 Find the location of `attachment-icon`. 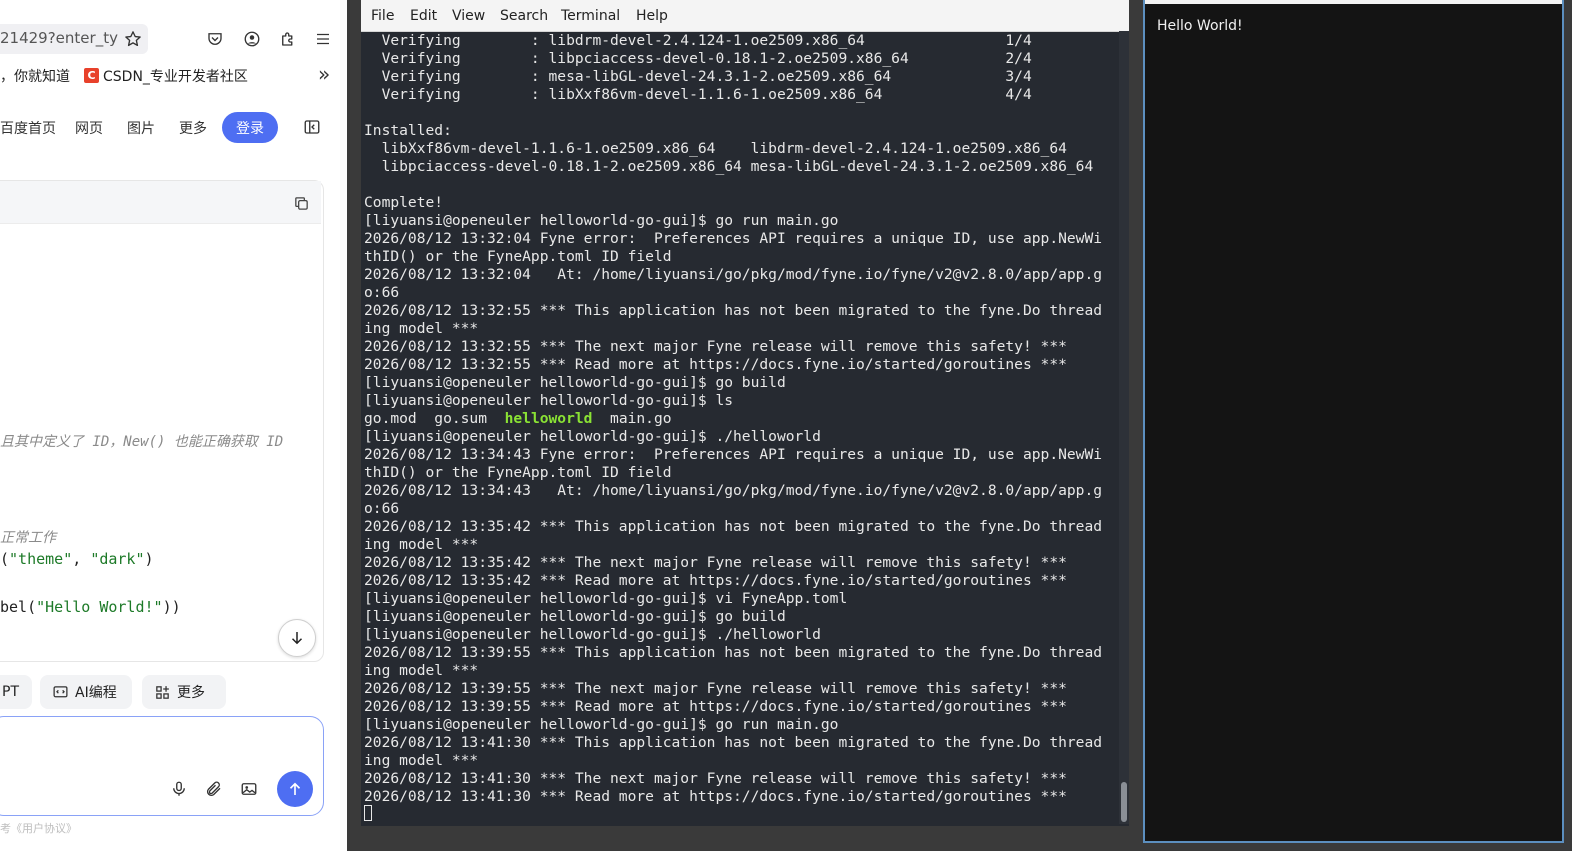

attachment-icon is located at coordinates (214, 789).